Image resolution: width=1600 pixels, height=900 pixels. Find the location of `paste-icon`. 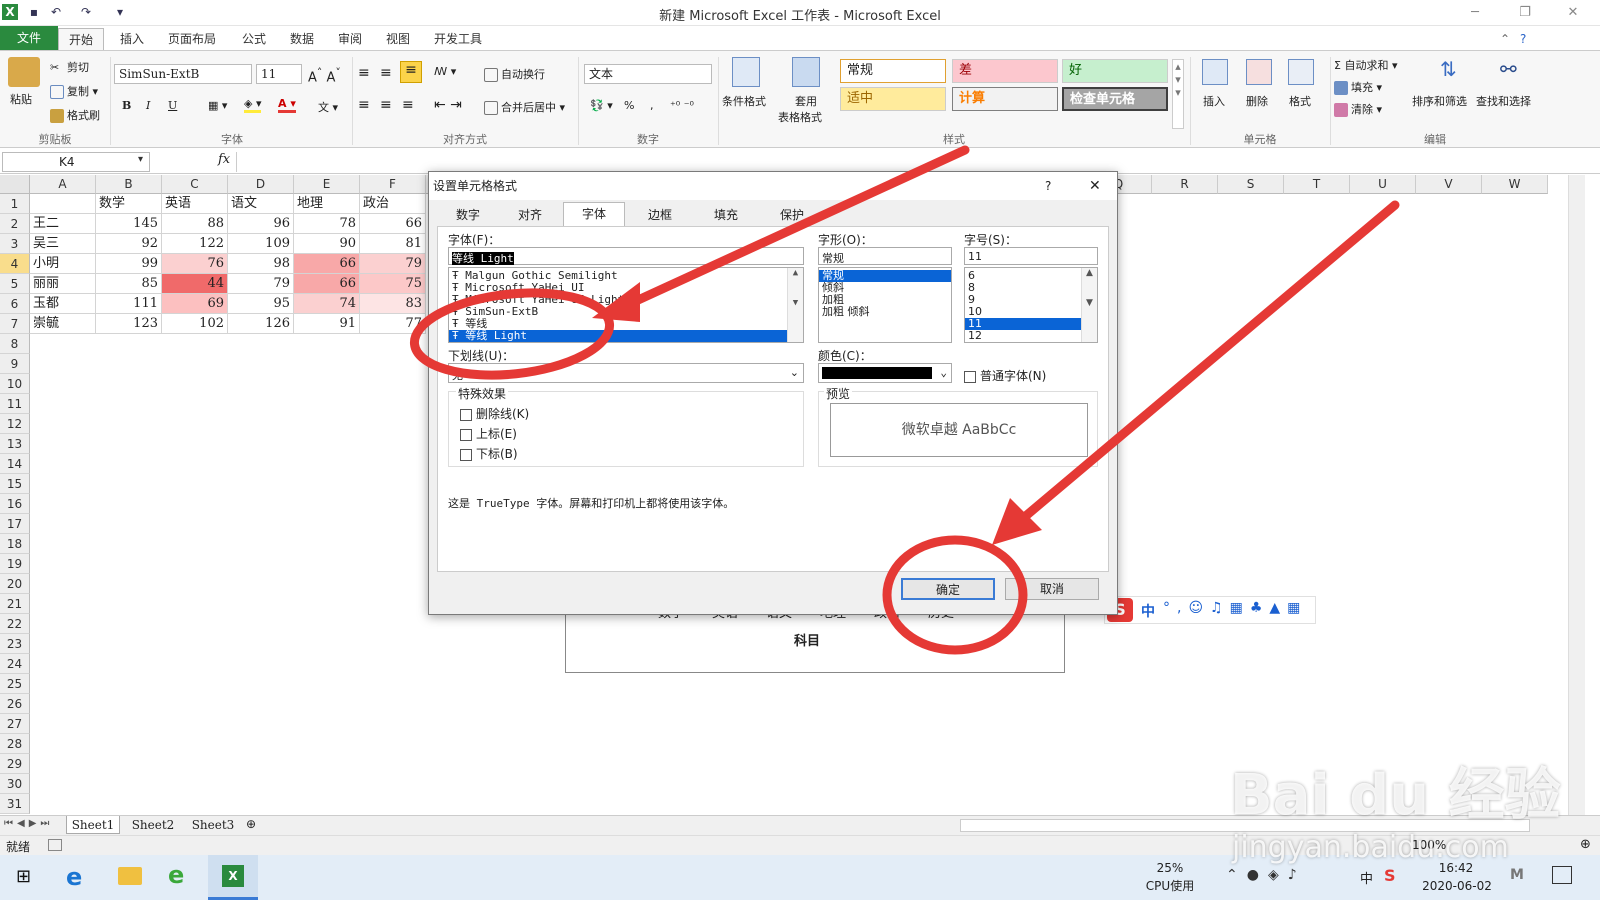

paste-icon is located at coordinates (24, 72).